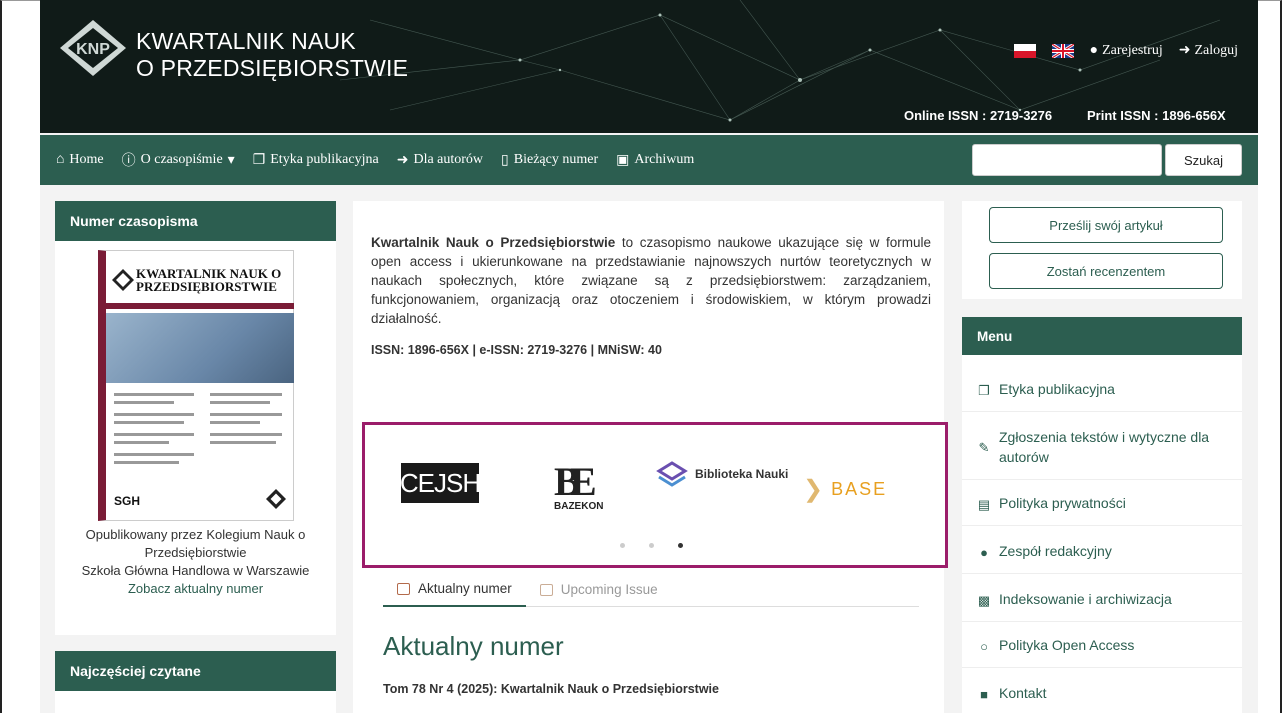 Image resolution: width=1282 pixels, height=713 pixels. What do you see at coordinates (583, 481) in the screenshot?
I see `svg-text: E` at bounding box center [583, 481].